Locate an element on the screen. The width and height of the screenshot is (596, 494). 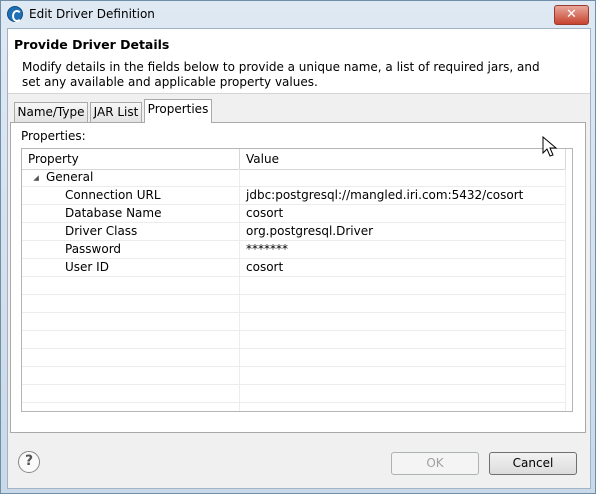
table-row: User ID cosort is located at coordinates (294, 268).